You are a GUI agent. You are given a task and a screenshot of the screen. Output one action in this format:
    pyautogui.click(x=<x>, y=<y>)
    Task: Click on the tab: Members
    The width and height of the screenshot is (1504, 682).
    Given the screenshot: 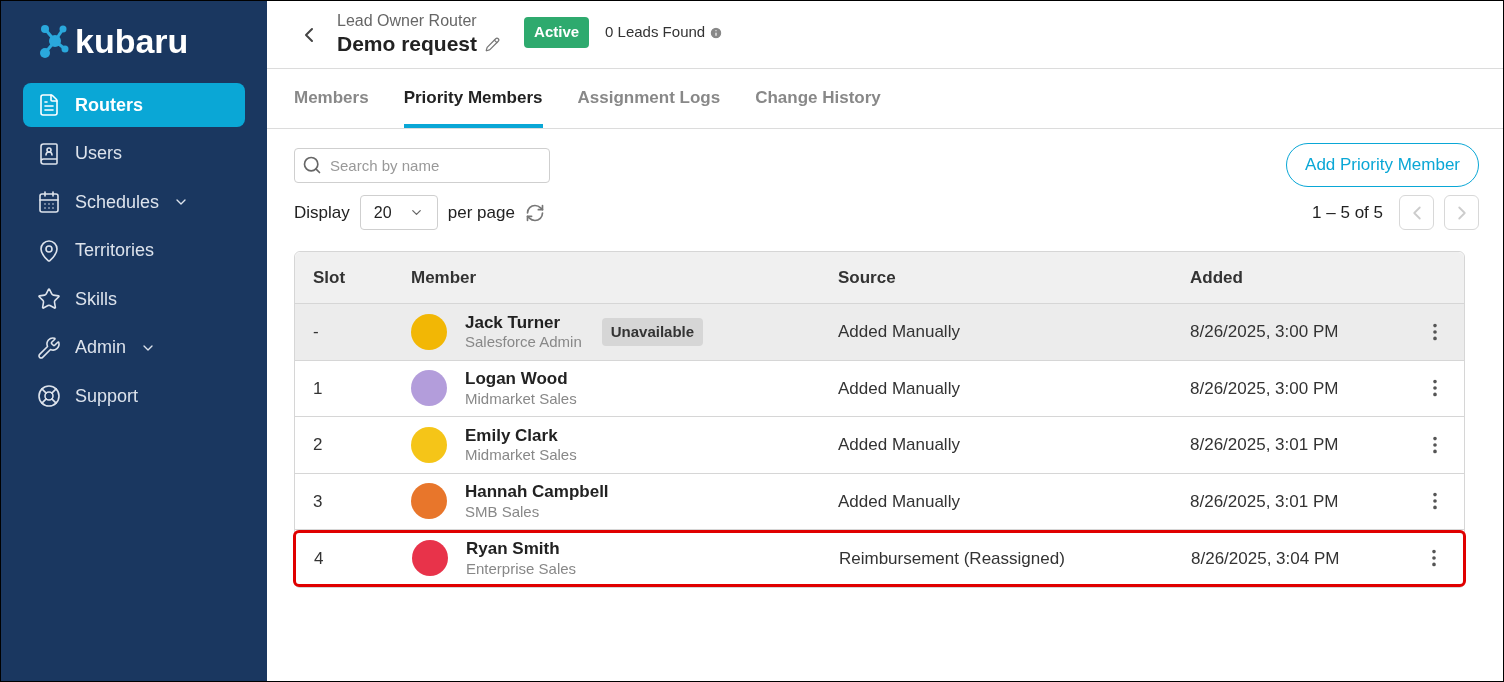 What is the action you would take?
    pyautogui.click(x=331, y=106)
    